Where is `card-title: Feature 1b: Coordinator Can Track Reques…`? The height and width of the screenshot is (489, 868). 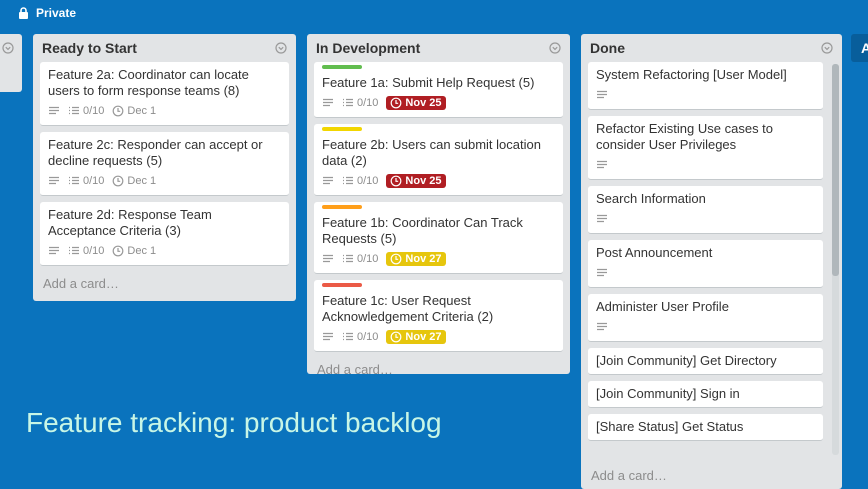
card-title: Feature 1b: Coordinator Can Track Reques… is located at coordinates (422, 230).